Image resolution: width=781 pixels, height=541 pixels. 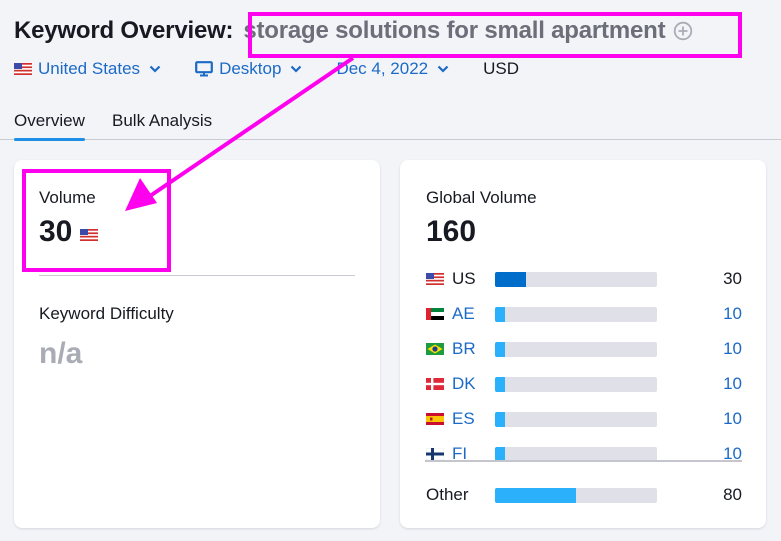 I want to click on keyword-difficulty-value: n/a, so click(x=61, y=353).